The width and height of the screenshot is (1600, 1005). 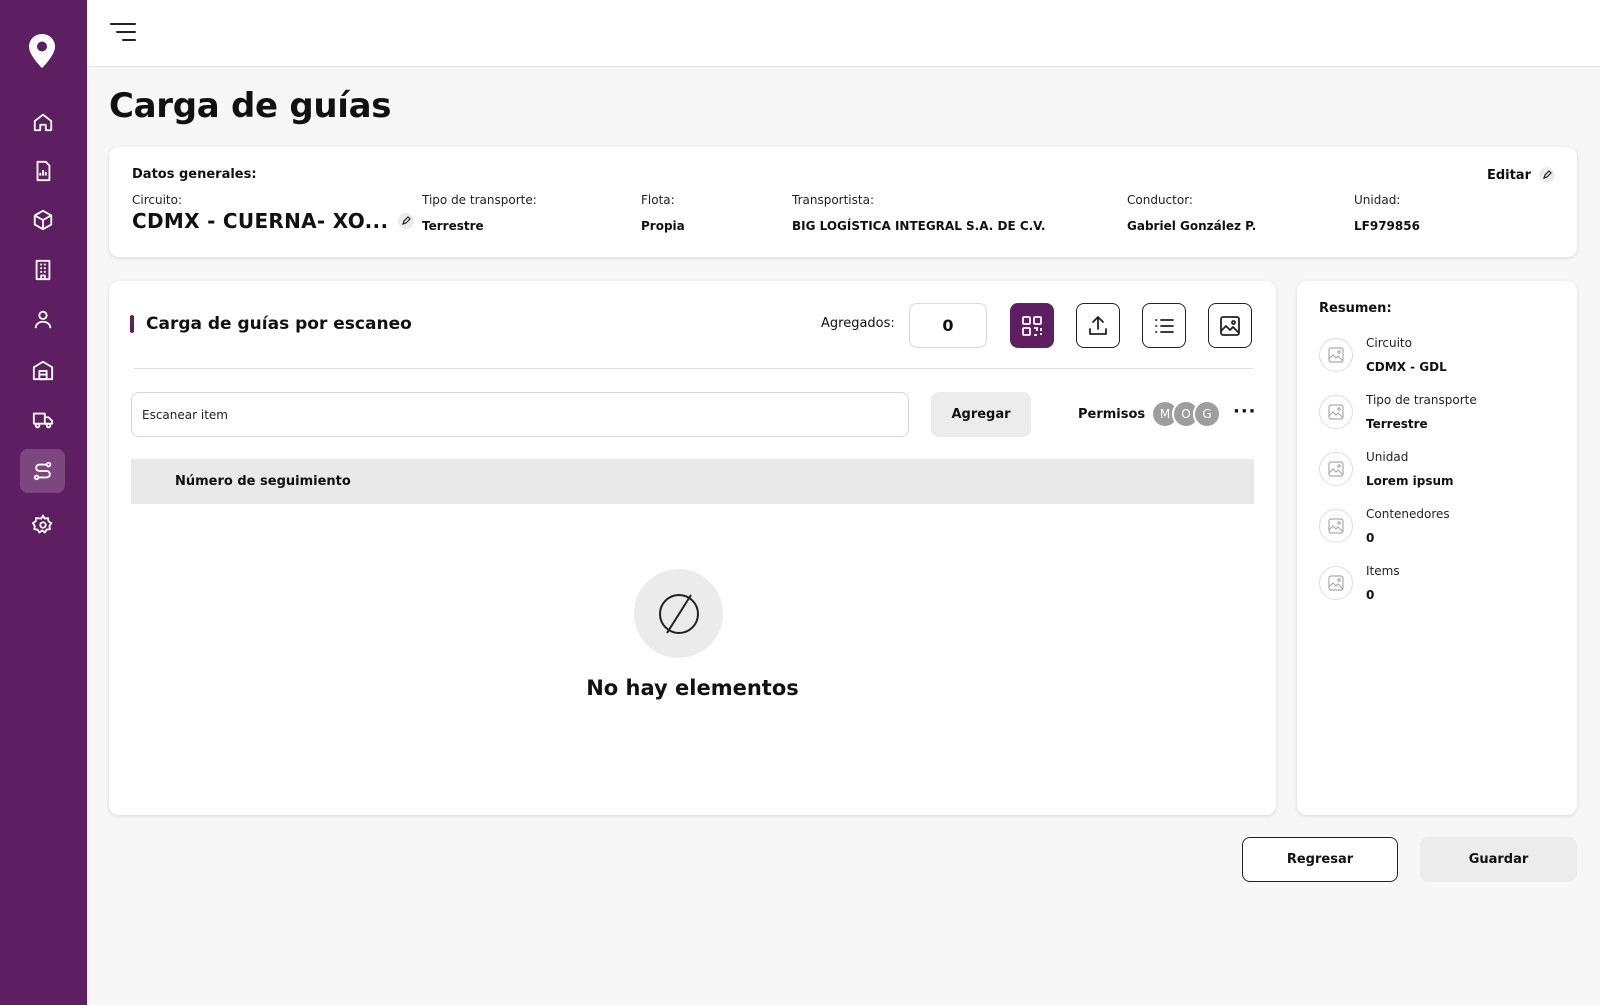 What do you see at coordinates (1192, 226) in the screenshot?
I see `conductor-value: Gabriel González P.` at bounding box center [1192, 226].